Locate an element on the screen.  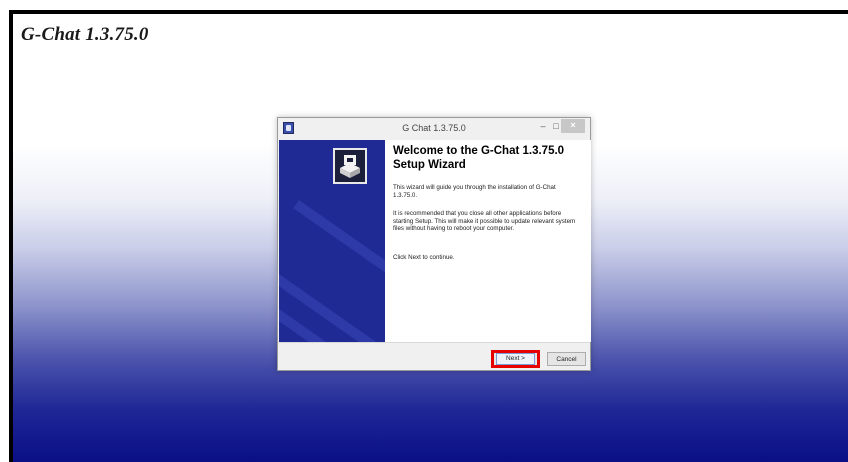
banner-stripe is located at coordinates (339, 250).